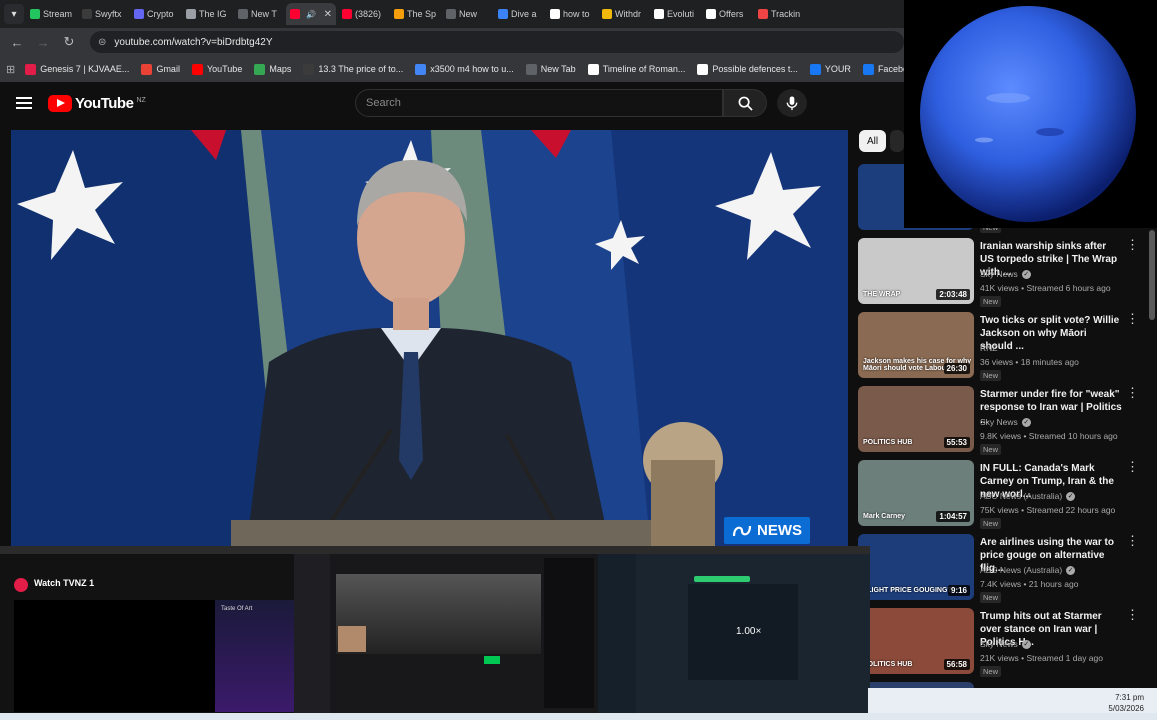  What do you see at coordinates (539, 103) in the screenshot?
I see `search-input: Search` at bounding box center [539, 103].